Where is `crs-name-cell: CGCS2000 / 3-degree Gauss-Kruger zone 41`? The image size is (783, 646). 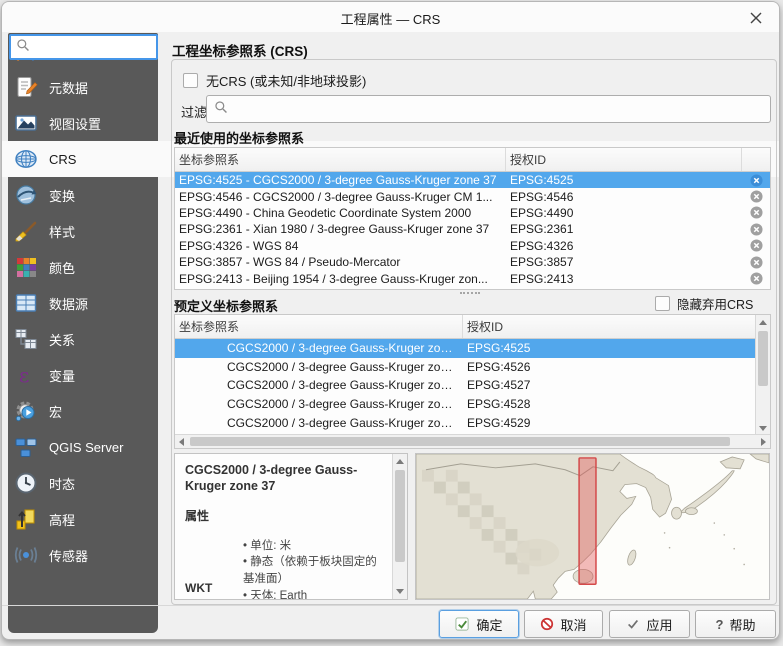 crs-name-cell: CGCS2000 / 3-degree Gauss-Kruger zone 41 is located at coordinates (345, 422).